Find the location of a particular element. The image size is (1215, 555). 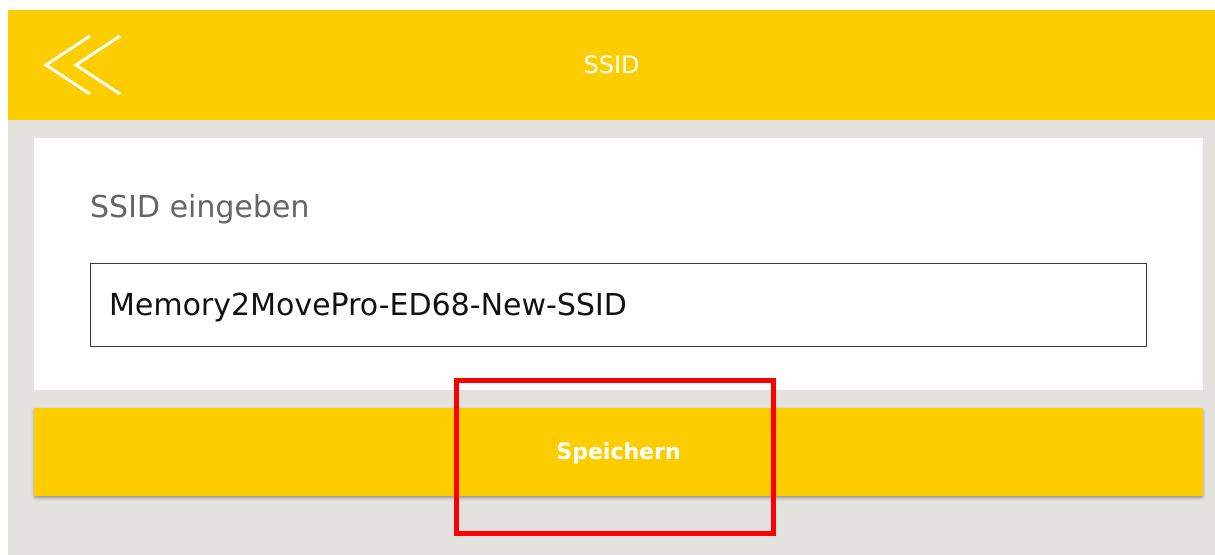

ssid-input is located at coordinates (618, 305).